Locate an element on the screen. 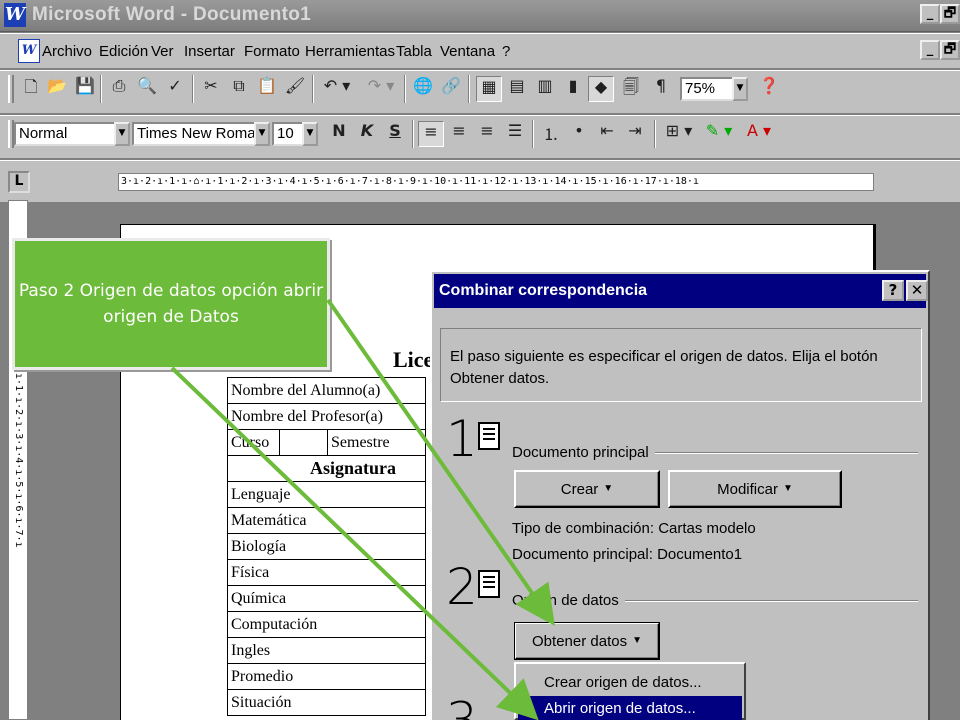  table-cell: Ingles is located at coordinates (326, 650).